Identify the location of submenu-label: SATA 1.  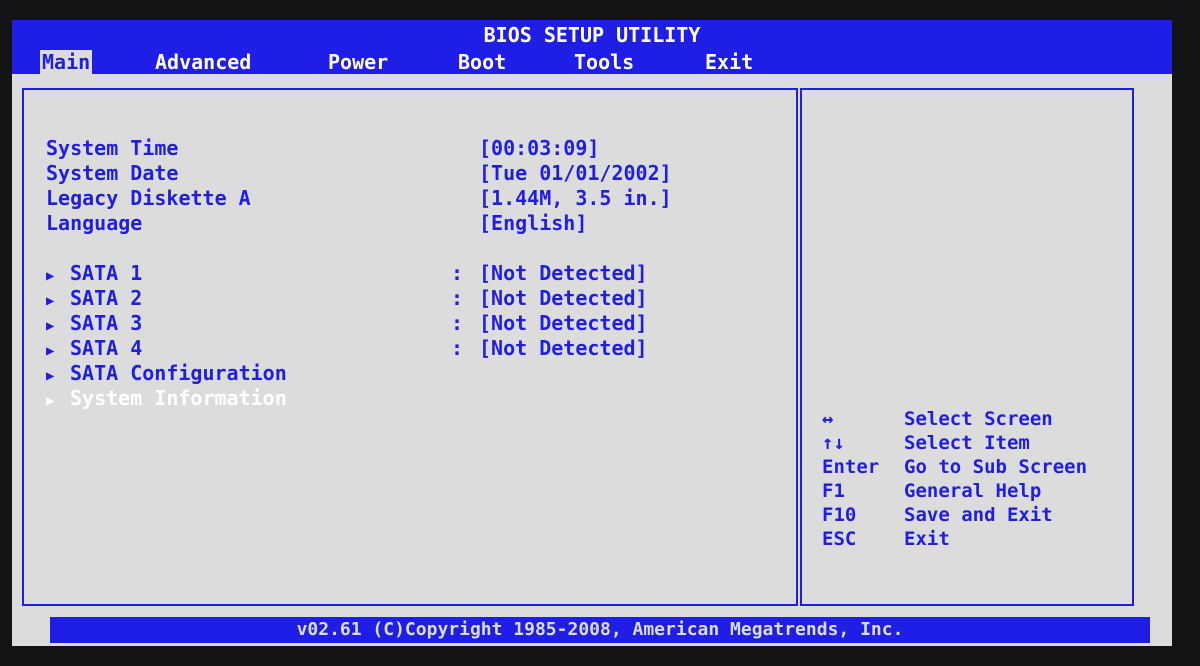
(106, 273).